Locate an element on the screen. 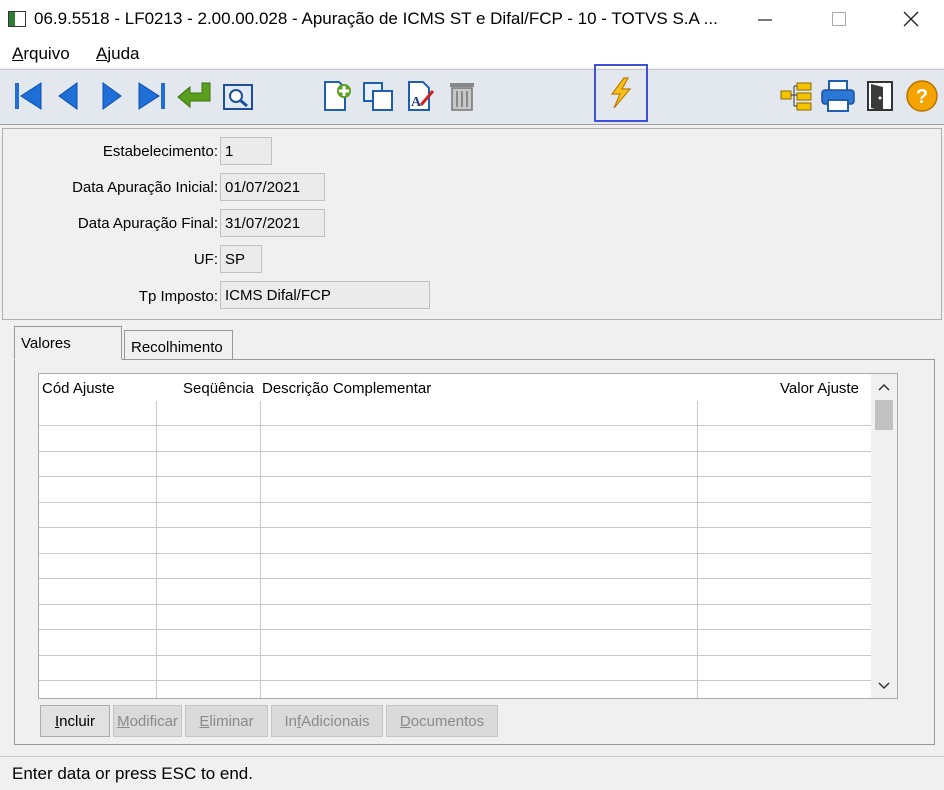  tab-valores: Valores is located at coordinates (68, 343).